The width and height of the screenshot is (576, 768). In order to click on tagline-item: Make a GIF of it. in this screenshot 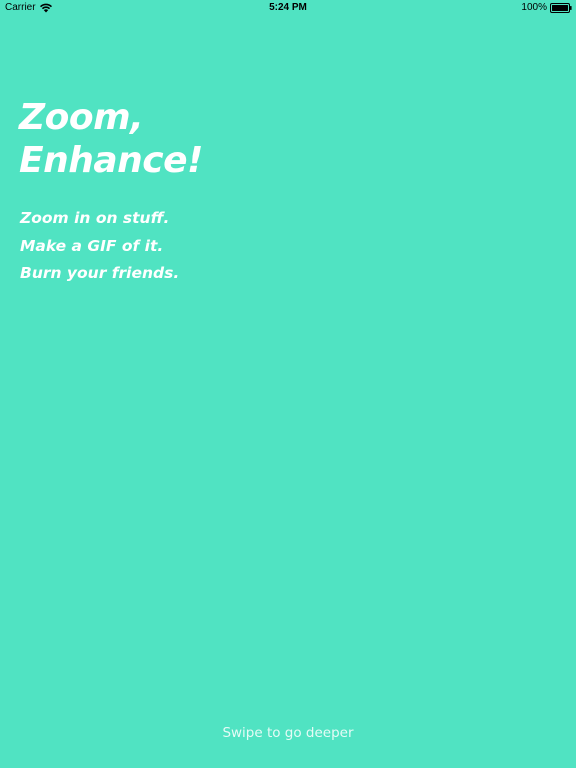, I will do `click(92, 245)`.